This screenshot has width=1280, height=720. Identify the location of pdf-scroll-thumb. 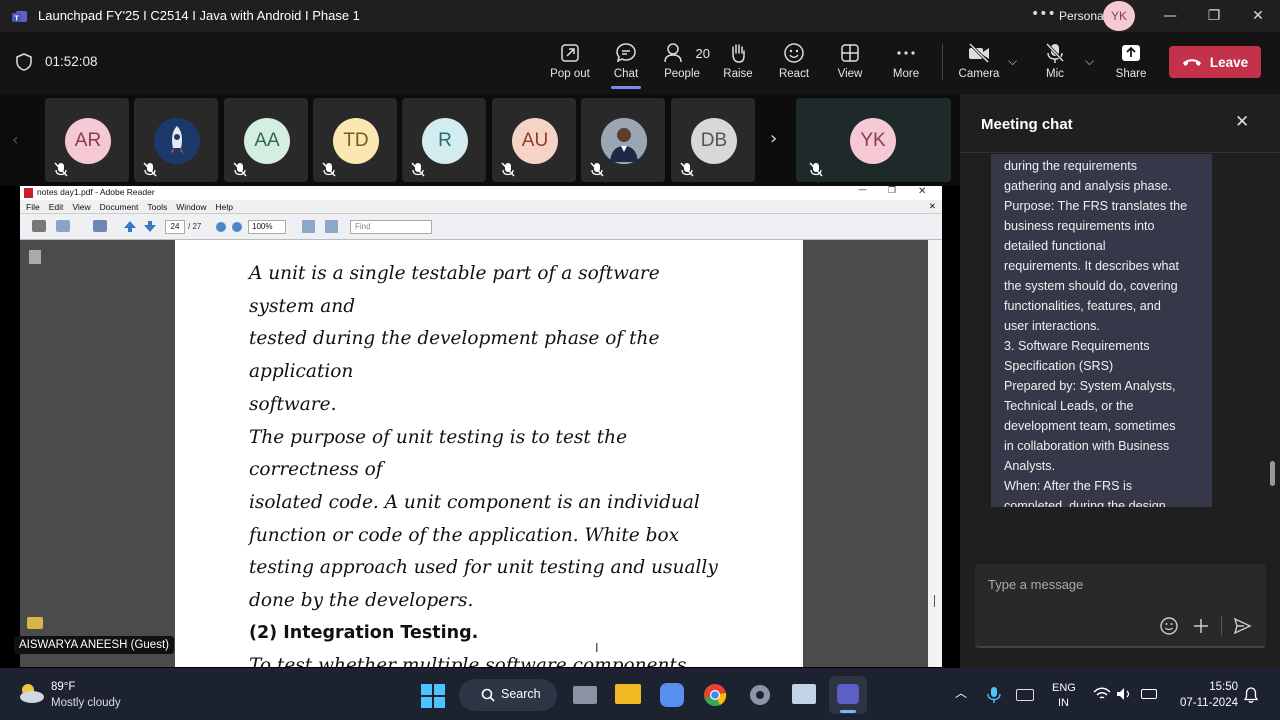
(934, 601).